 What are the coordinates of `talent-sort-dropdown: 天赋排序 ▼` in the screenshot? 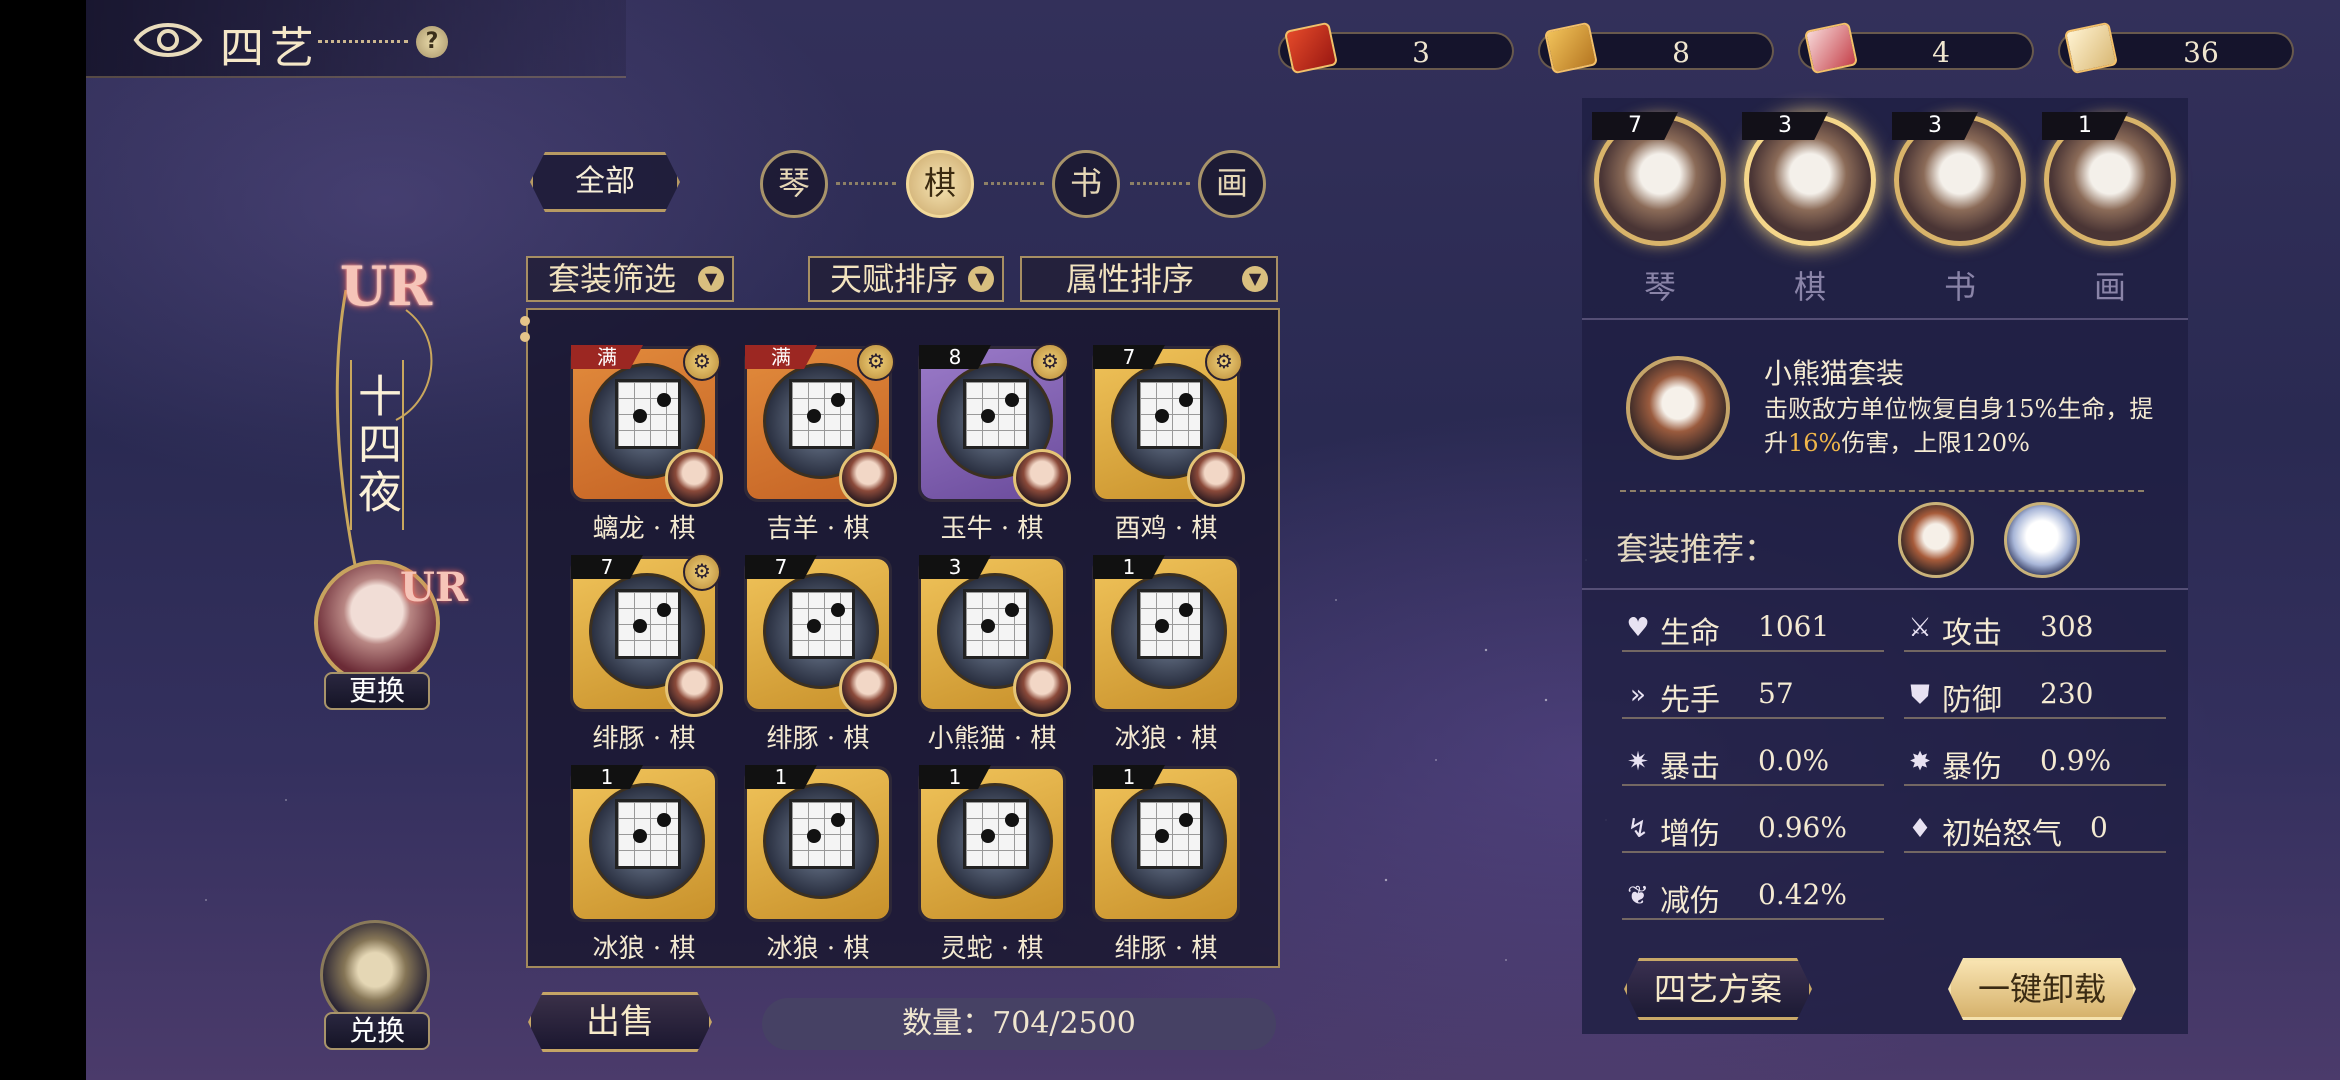 It's located at (906, 279).